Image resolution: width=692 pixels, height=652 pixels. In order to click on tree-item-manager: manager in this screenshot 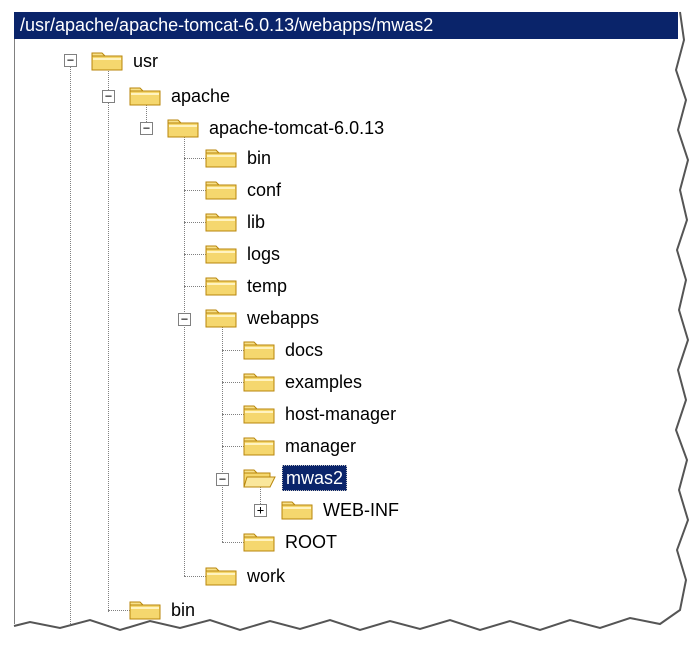, I will do `click(300, 446)`.